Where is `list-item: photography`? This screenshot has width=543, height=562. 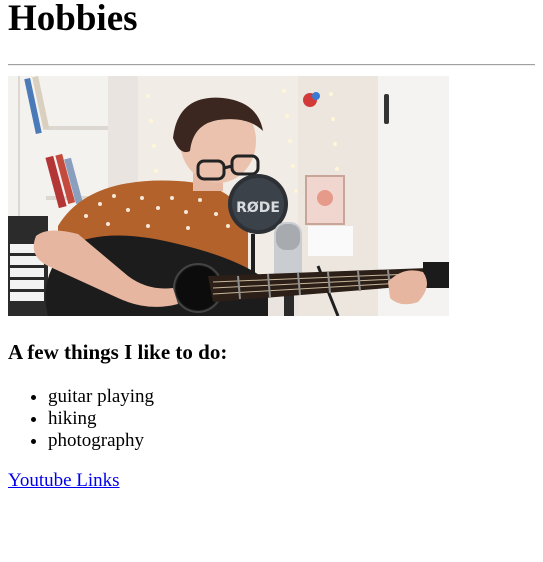 list-item: photography is located at coordinates (291, 441).